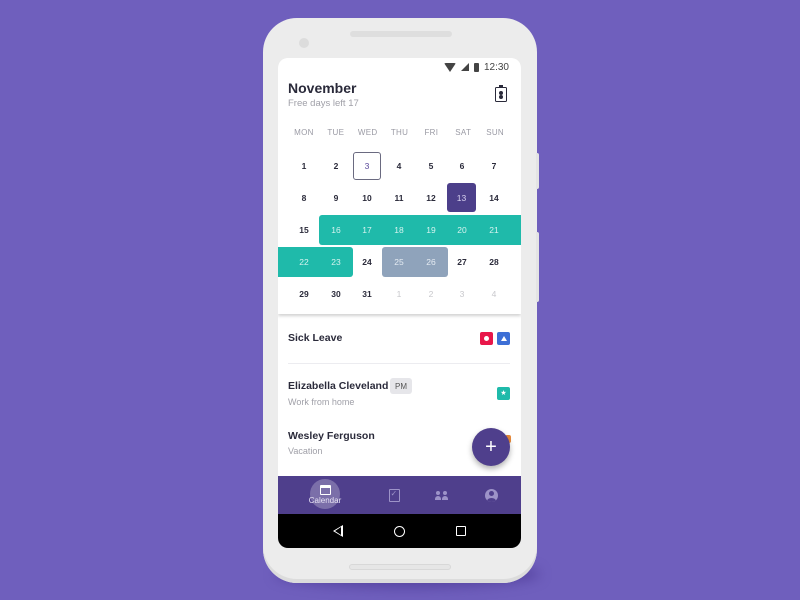  I want to click on calendar-week-row: 1234567, so click(399, 166).